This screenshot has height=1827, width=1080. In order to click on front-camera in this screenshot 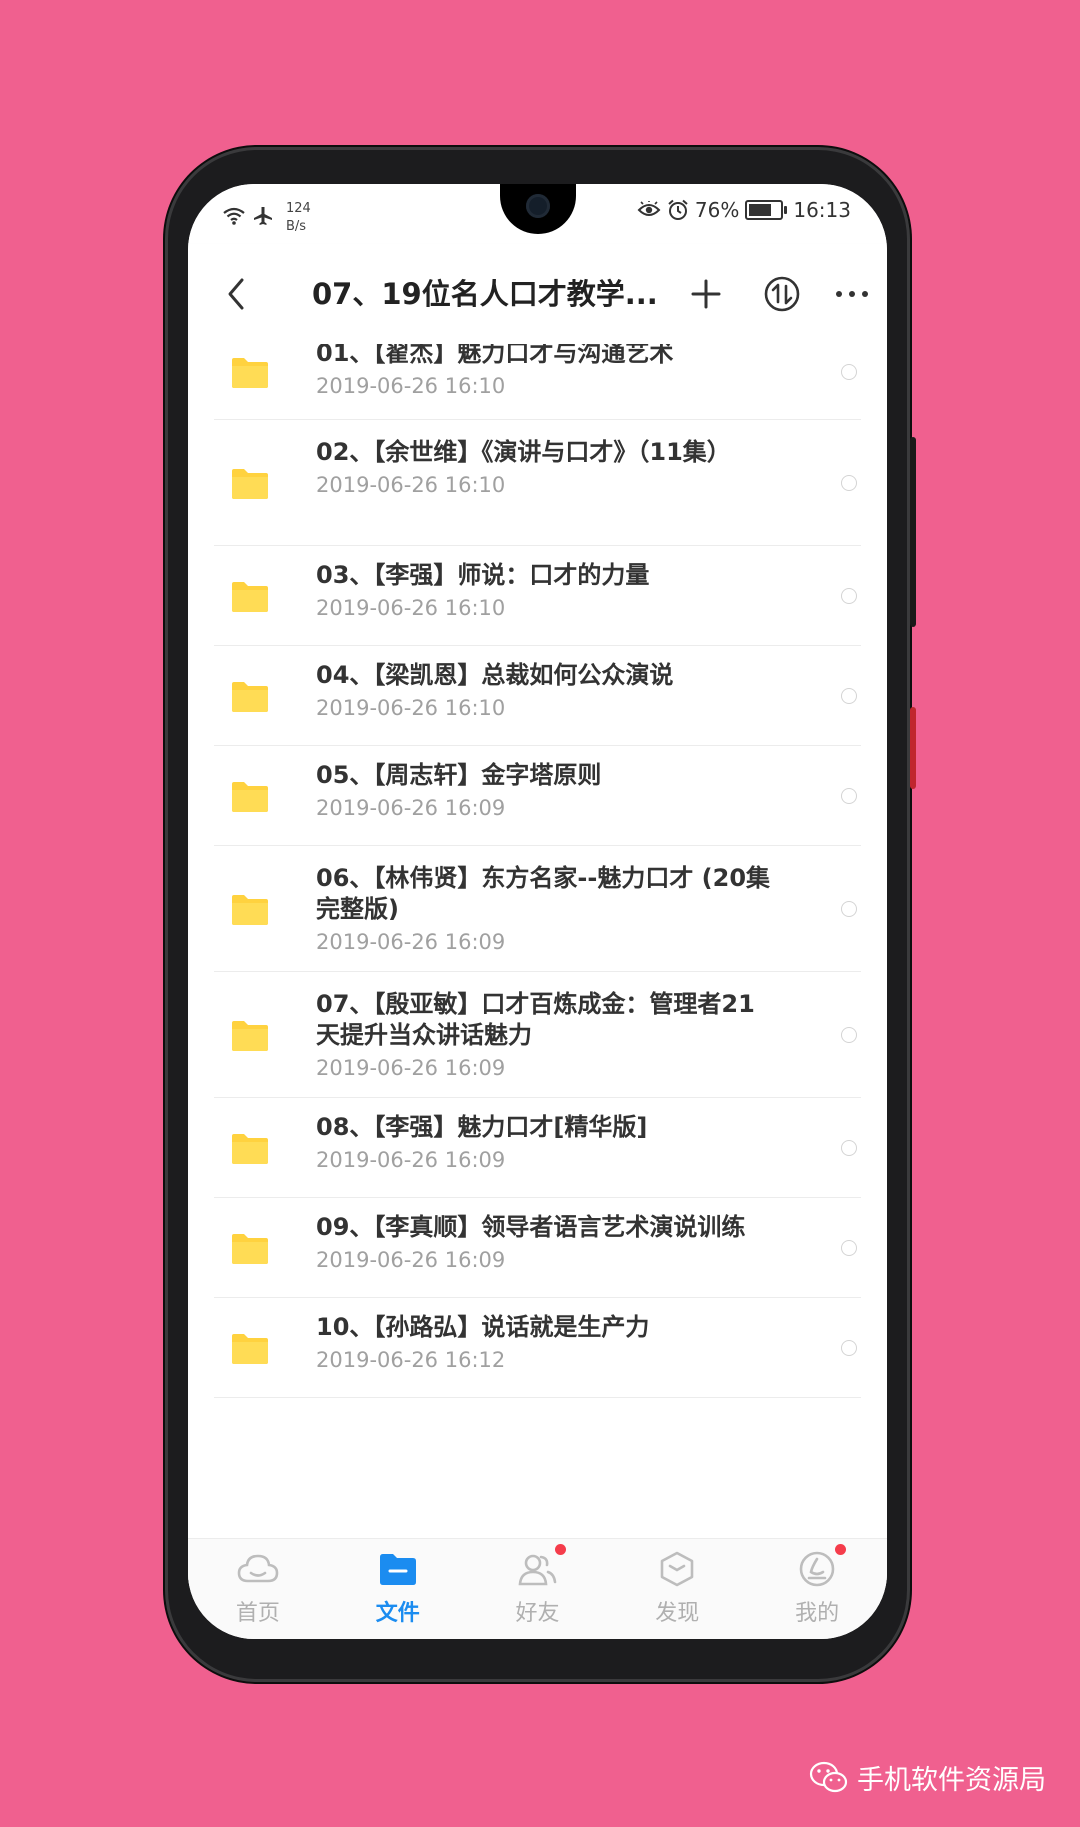, I will do `click(538, 206)`.